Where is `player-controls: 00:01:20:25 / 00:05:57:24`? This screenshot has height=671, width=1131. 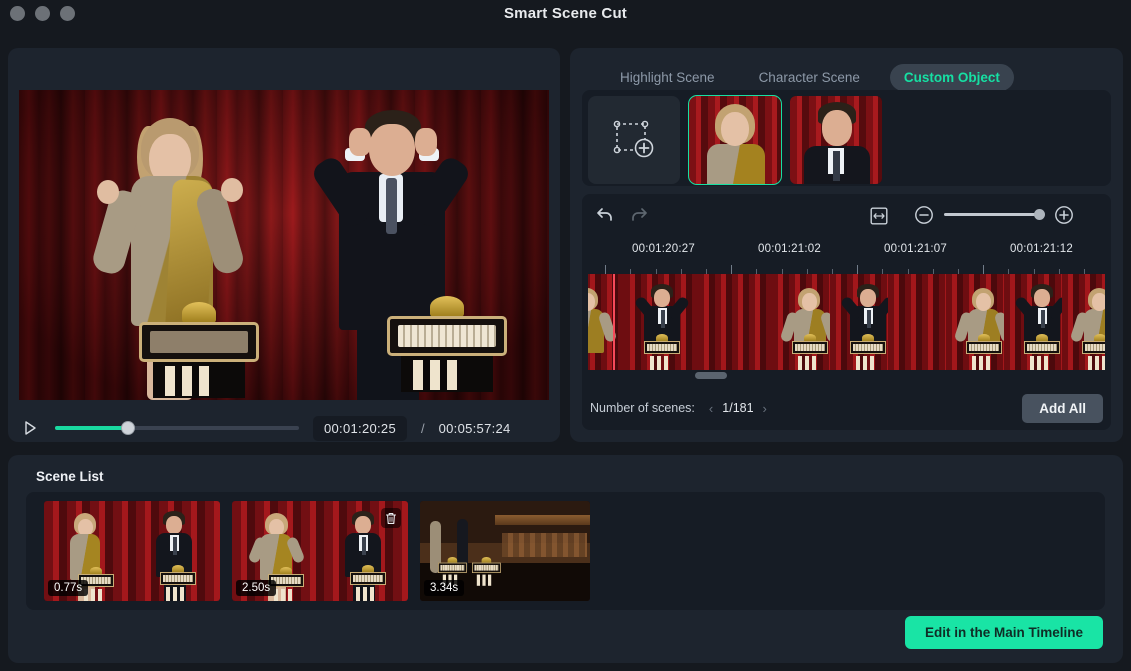
player-controls: 00:01:20:25 / 00:05:57:24 is located at coordinates (284, 428).